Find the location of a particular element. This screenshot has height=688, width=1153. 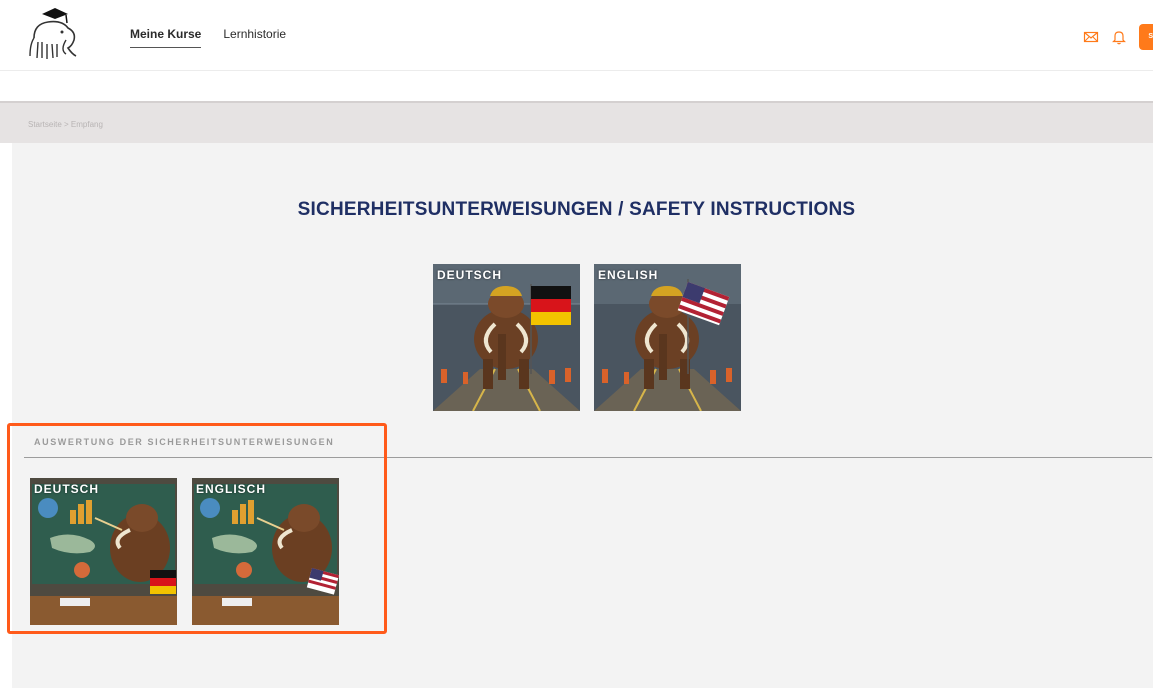

course-tile-deutsch: DEUTSCH is located at coordinates (506, 337).